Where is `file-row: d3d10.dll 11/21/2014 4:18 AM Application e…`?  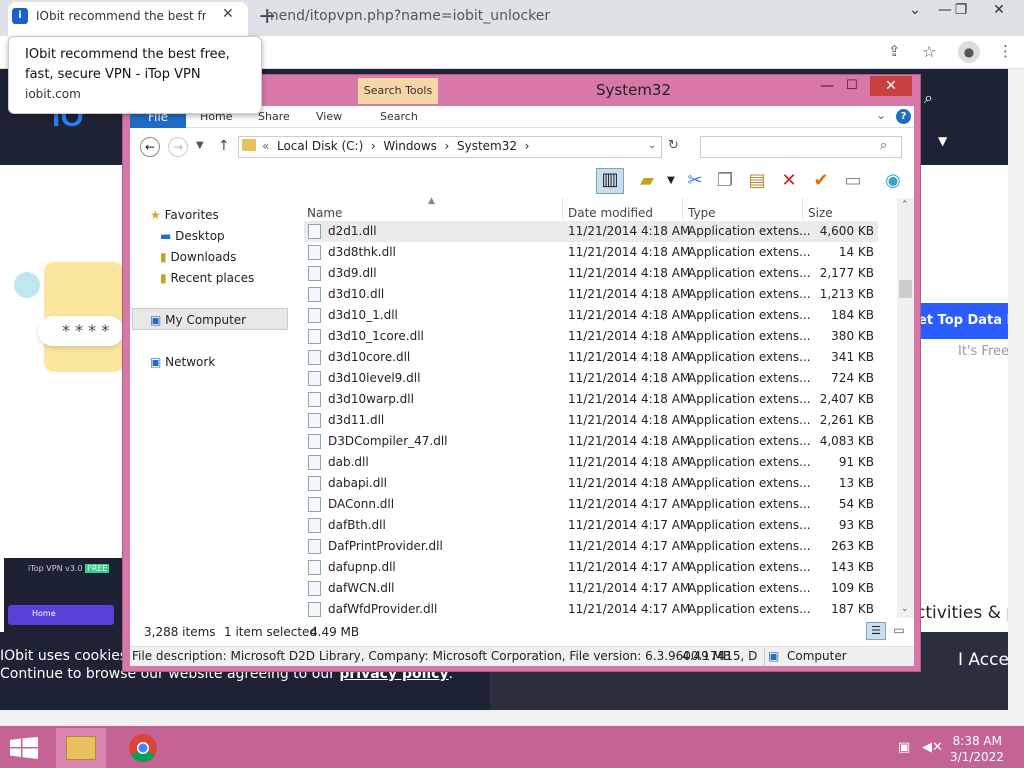 file-row: d3d10.dll 11/21/2014 4:18 AM Application e… is located at coordinates (591, 294).